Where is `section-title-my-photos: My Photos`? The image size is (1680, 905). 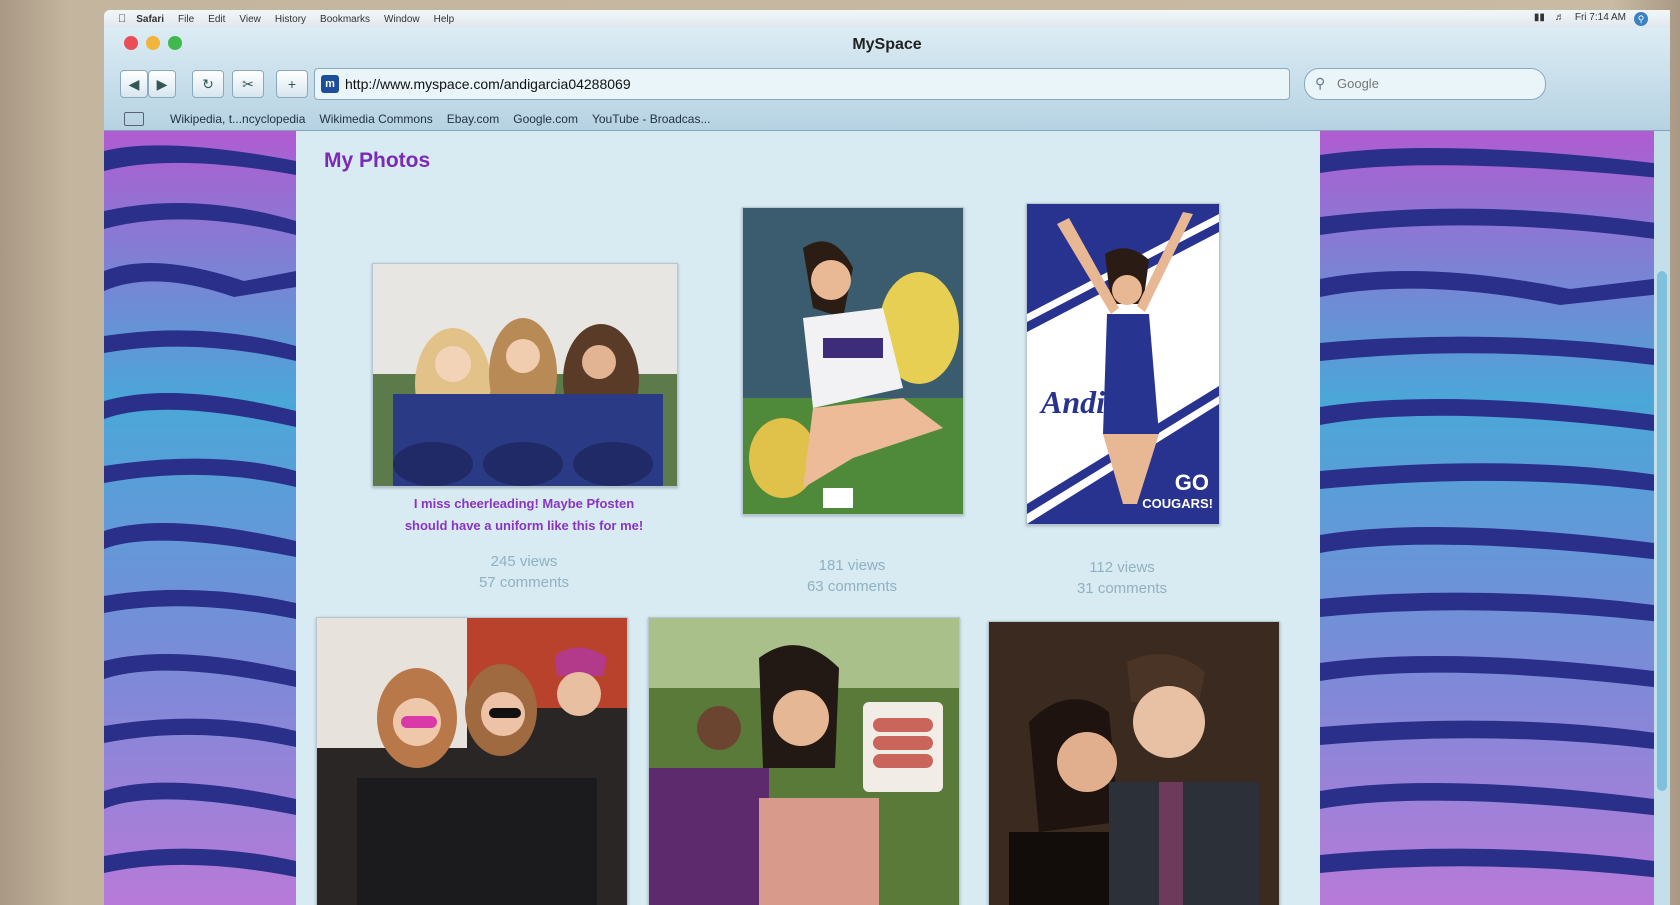
section-title-my-photos: My Photos is located at coordinates (377, 160).